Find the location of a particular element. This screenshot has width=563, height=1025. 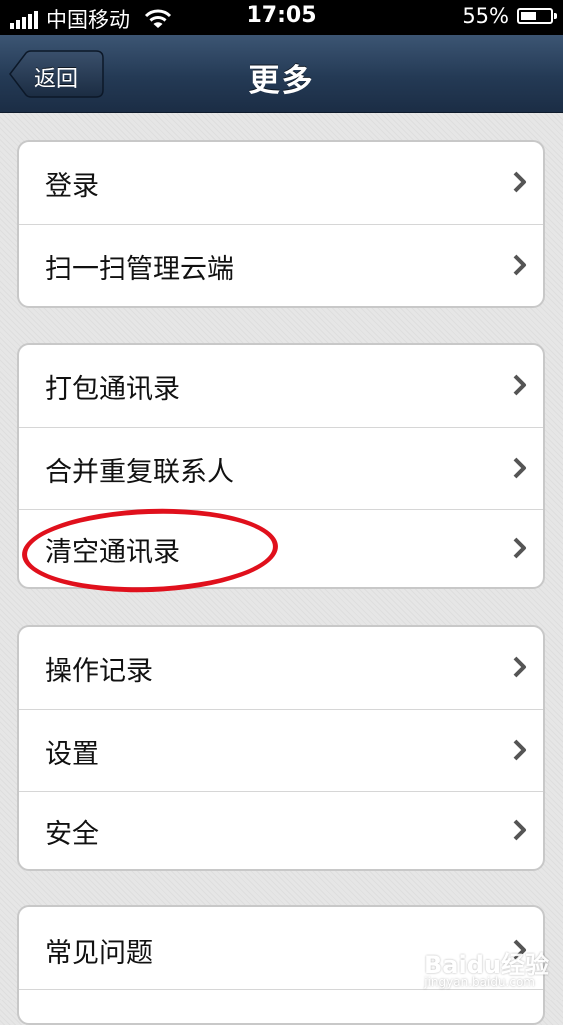

battery-percent: 55% is located at coordinates (485, 16).